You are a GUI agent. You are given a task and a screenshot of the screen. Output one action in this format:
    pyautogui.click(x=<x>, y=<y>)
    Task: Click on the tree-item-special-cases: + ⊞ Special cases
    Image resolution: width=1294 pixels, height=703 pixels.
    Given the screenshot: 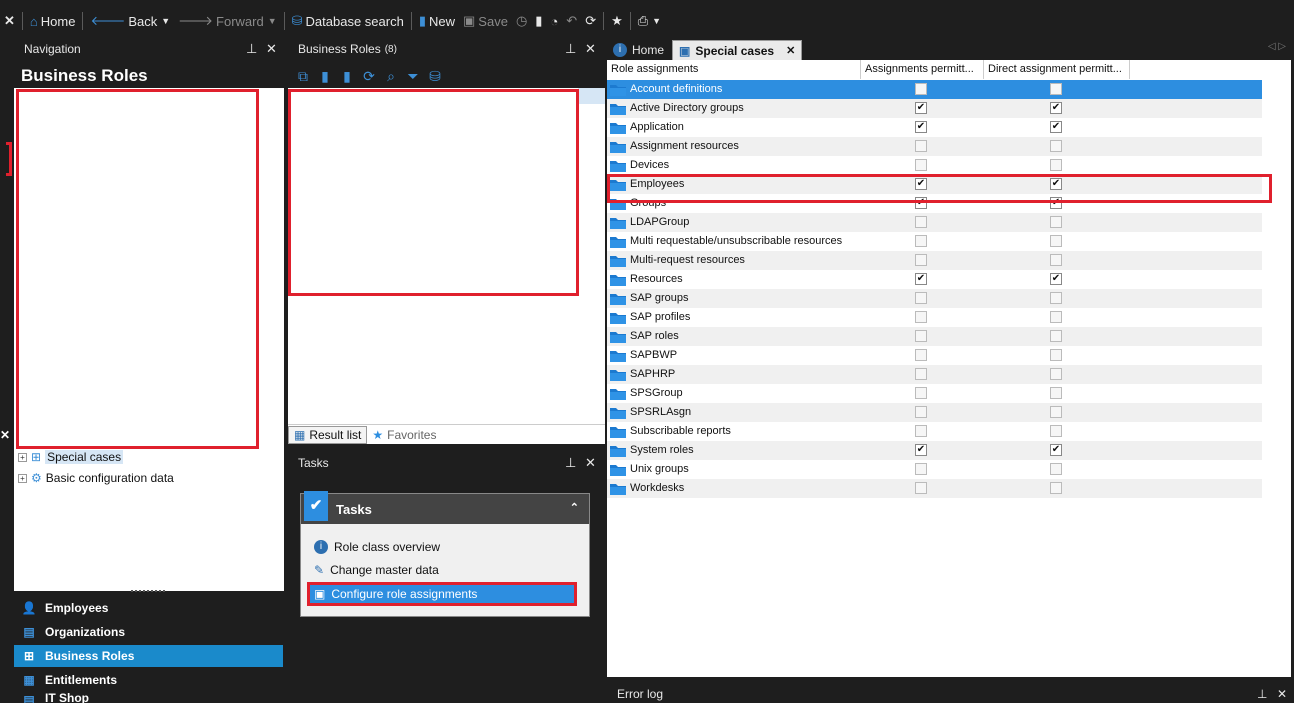 What is the action you would take?
    pyautogui.click(x=71, y=457)
    